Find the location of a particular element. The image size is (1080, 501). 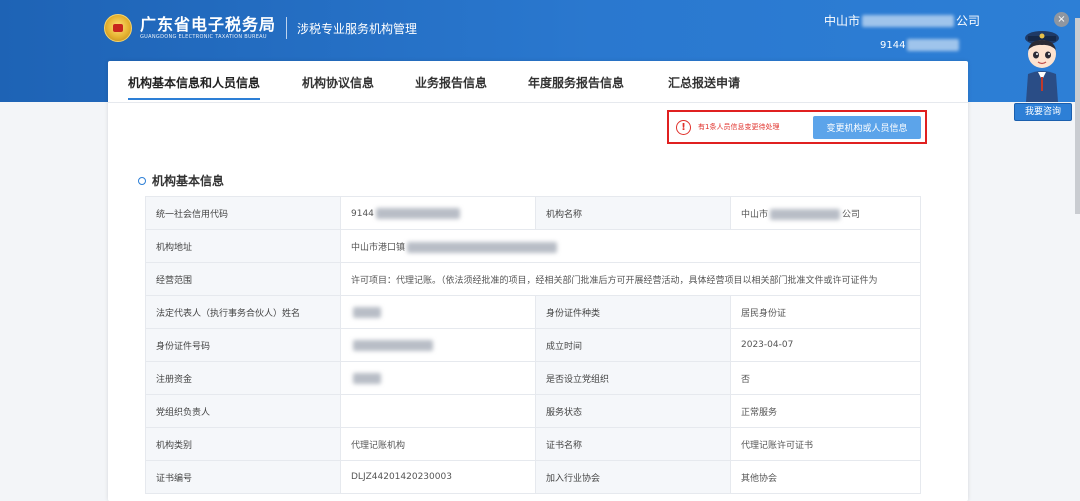

table-value: 9144 is located at coordinates (438, 213).